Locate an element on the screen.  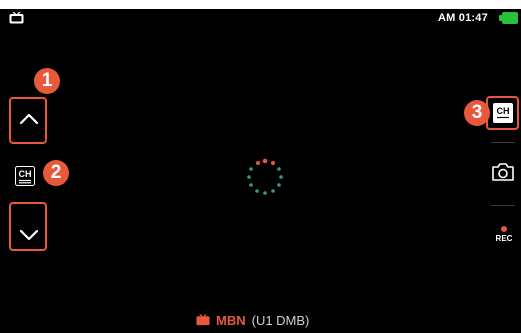
record-button: REC is located at coordinates (504, 239).